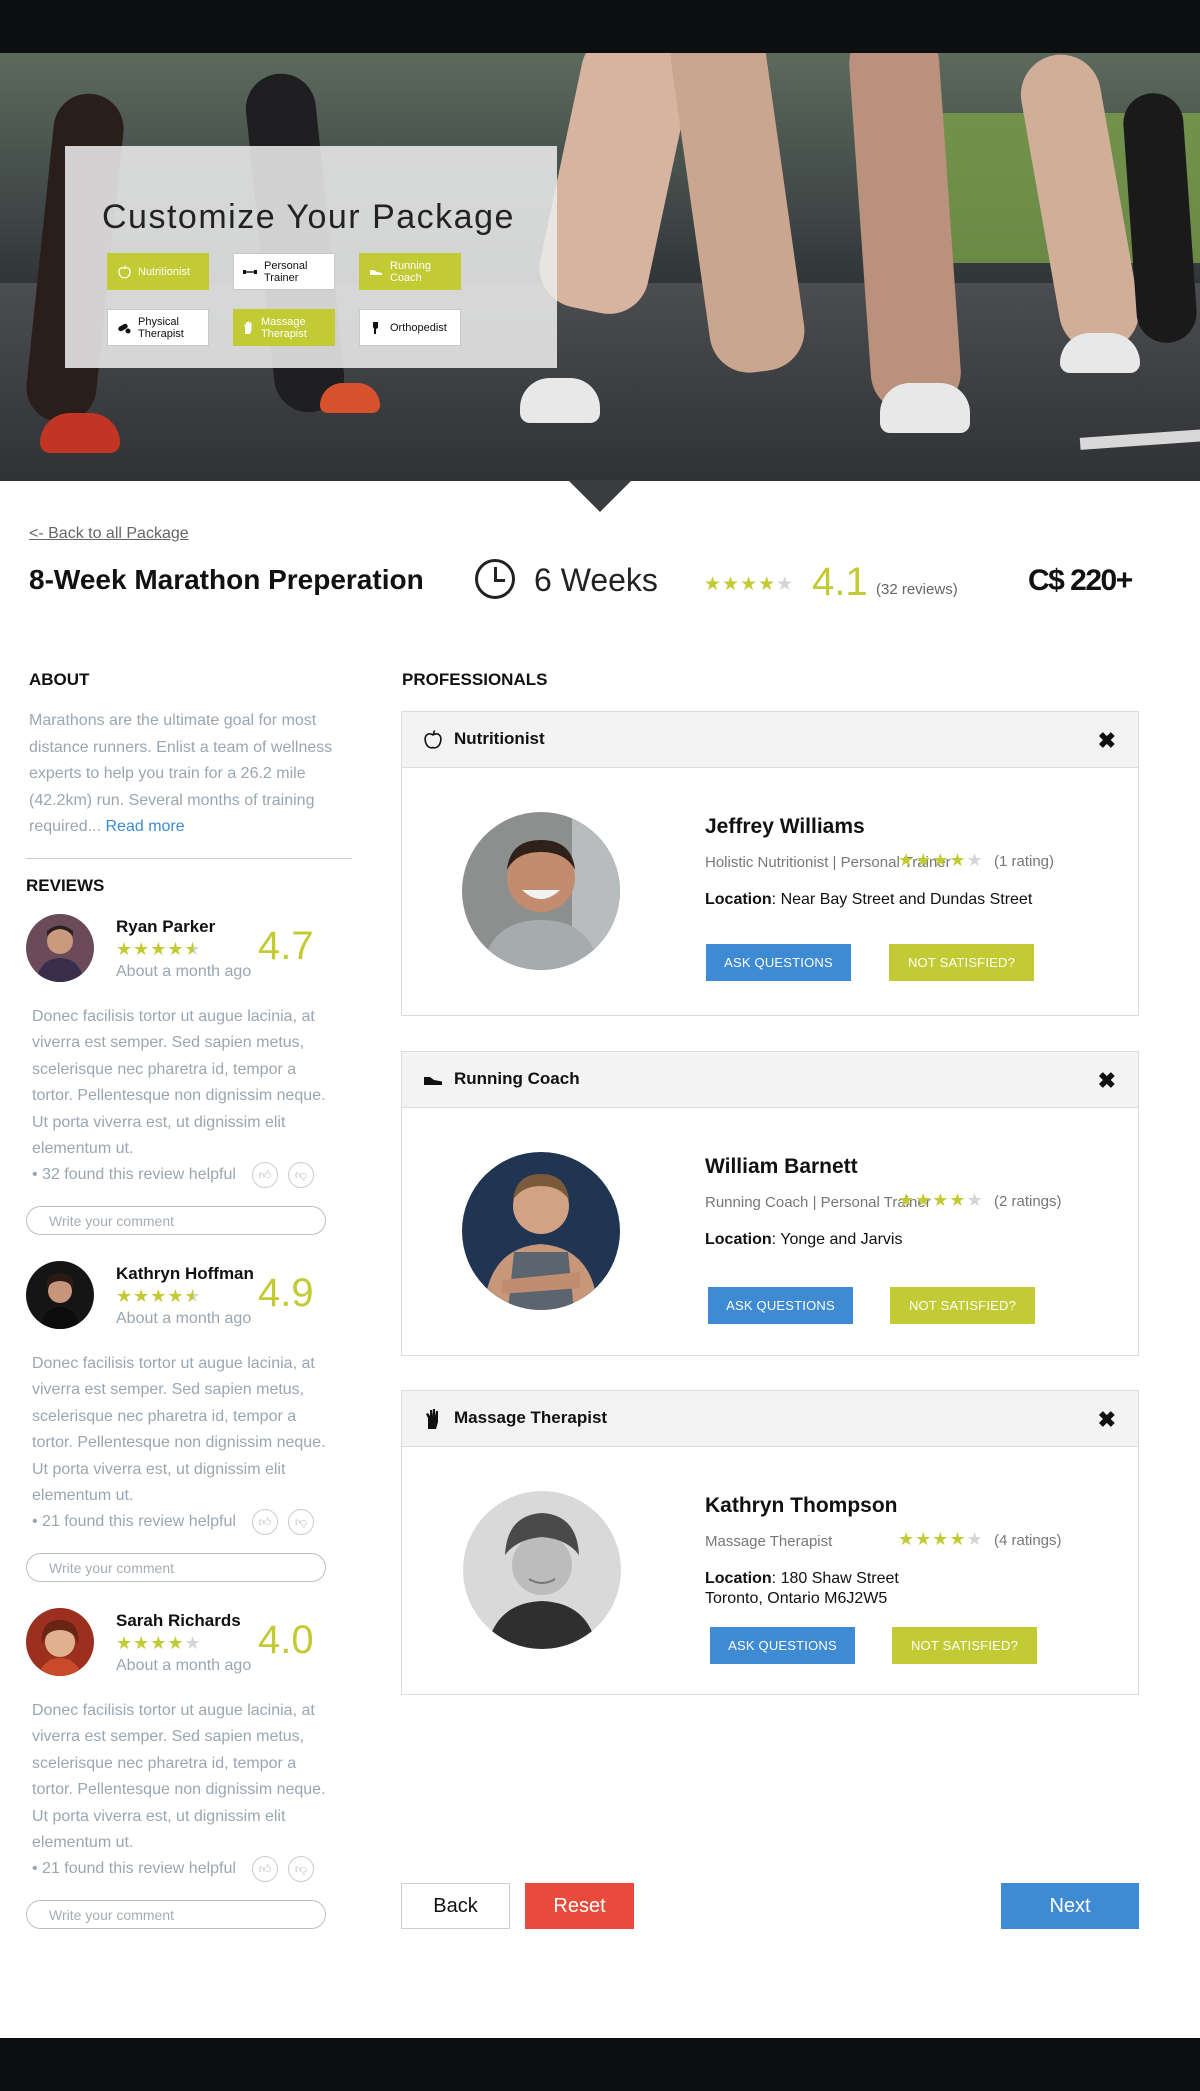 Image resolution: width=1200 pixels, height=2091 pixels. Describe the element at coordinates (166, 926) in the screenshot. I see `reviewer-name: Ryan Parker` at that location.